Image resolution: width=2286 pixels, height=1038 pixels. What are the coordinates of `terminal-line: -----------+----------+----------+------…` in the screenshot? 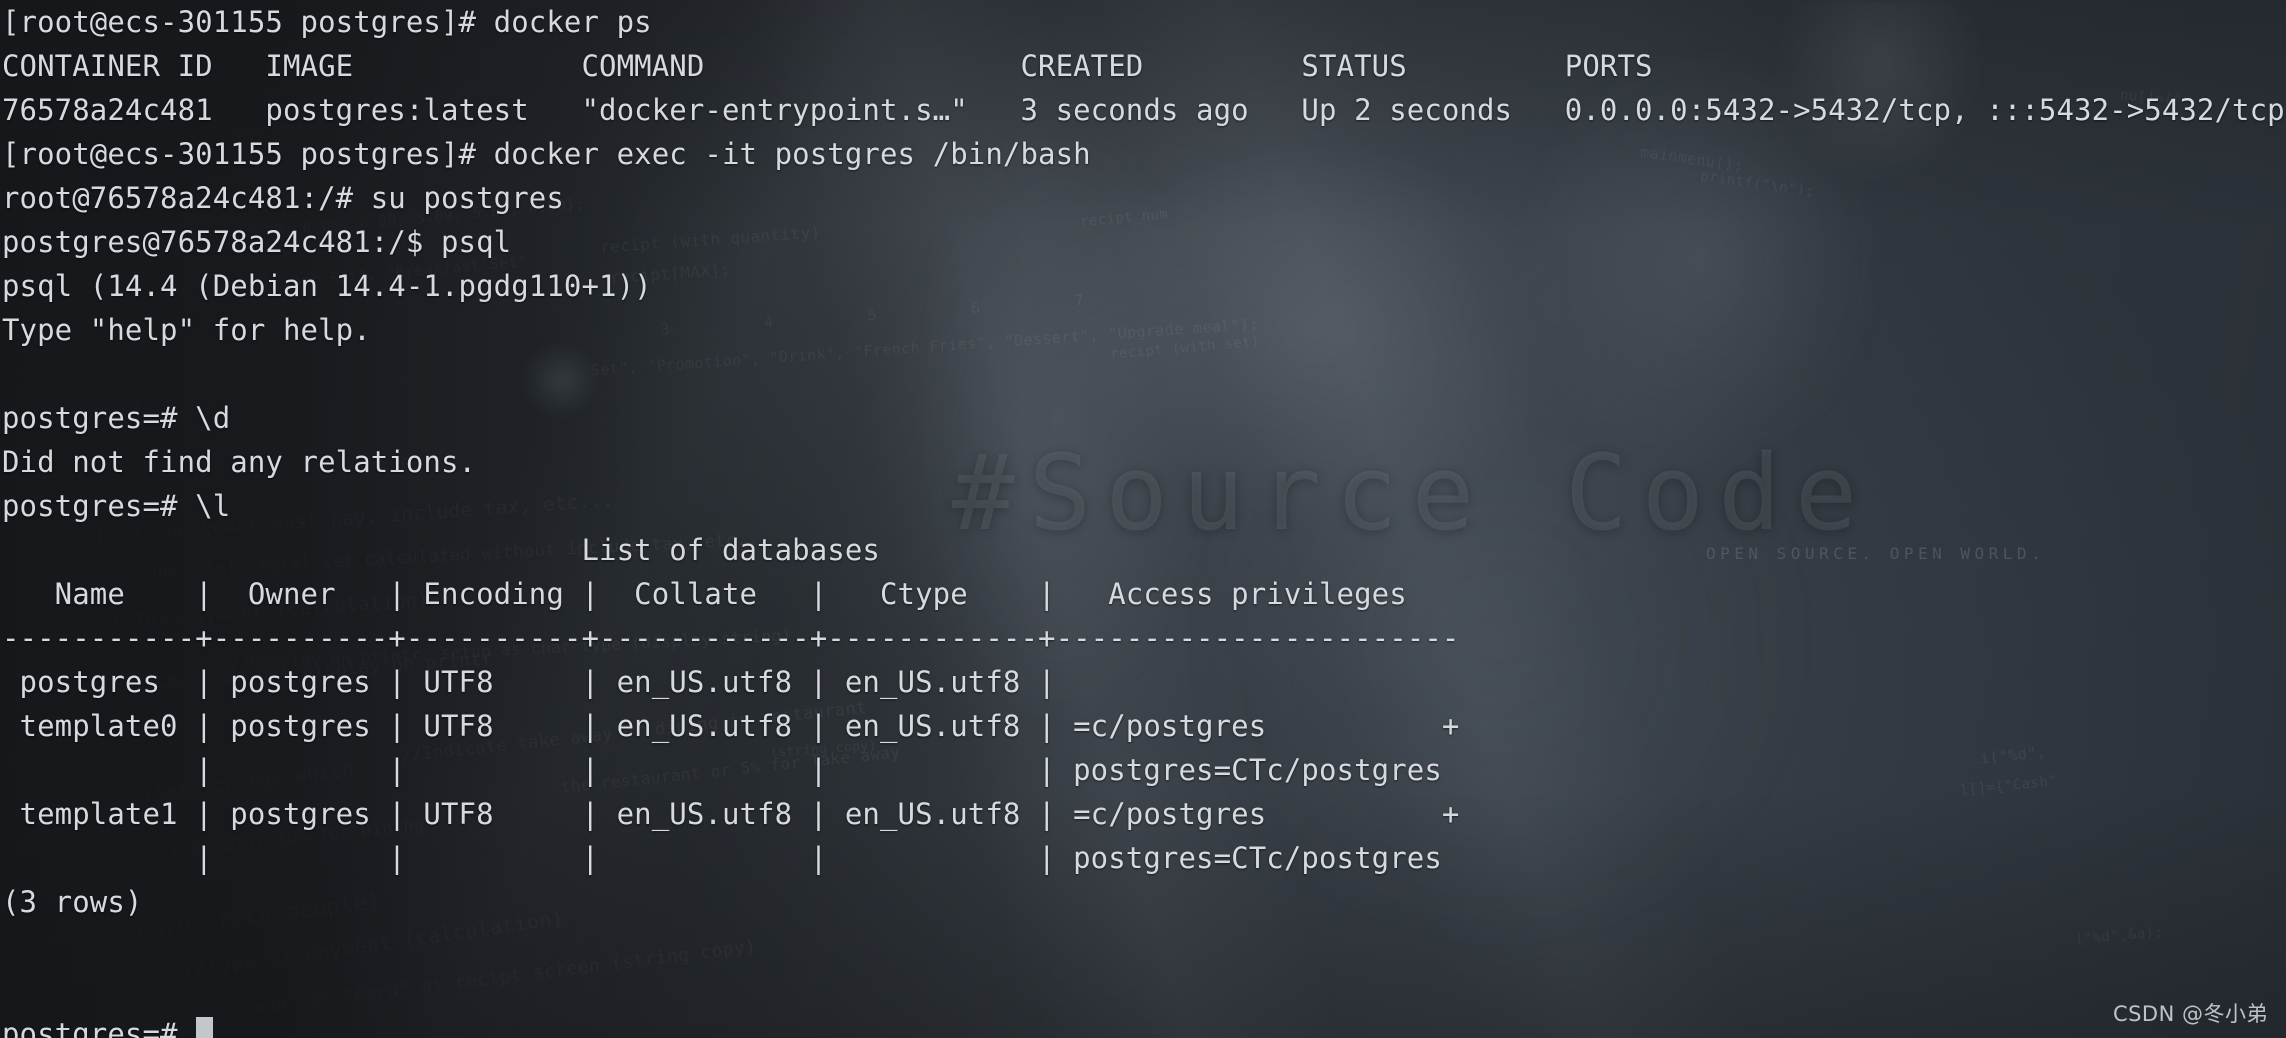 It's located at (731, 638).